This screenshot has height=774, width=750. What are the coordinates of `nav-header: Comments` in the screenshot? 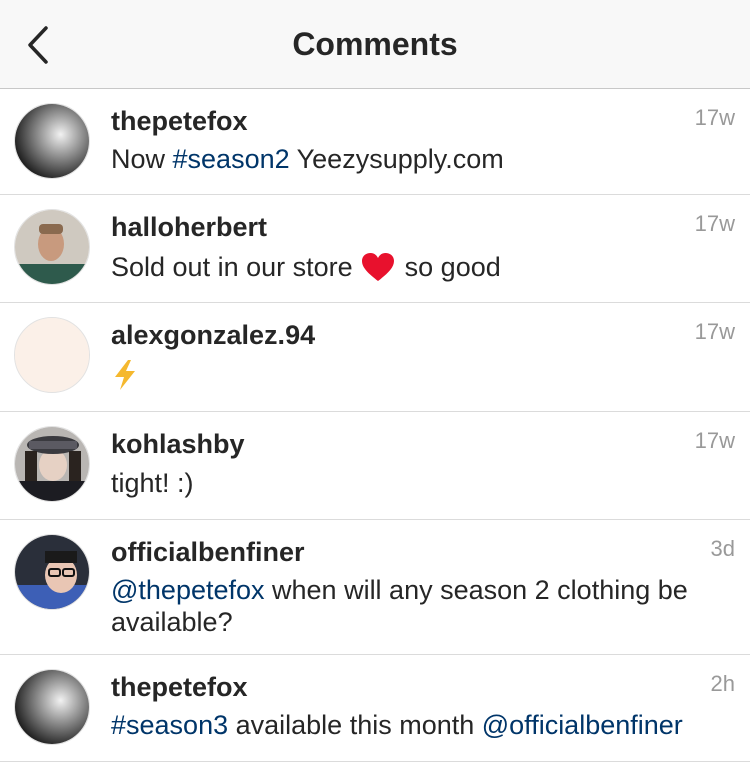 It's located at (375, 44).